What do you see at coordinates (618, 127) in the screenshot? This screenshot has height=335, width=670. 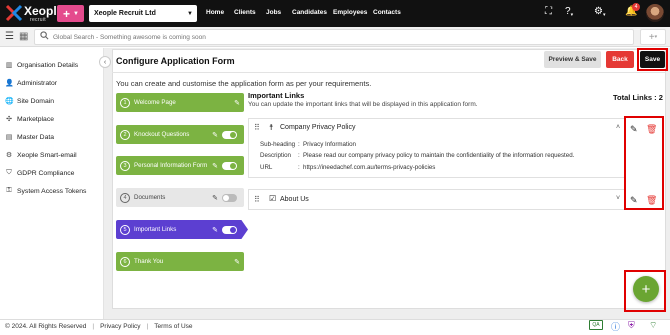 I see `chevron-up-icon: ˄` at bounding box center [618, 127].